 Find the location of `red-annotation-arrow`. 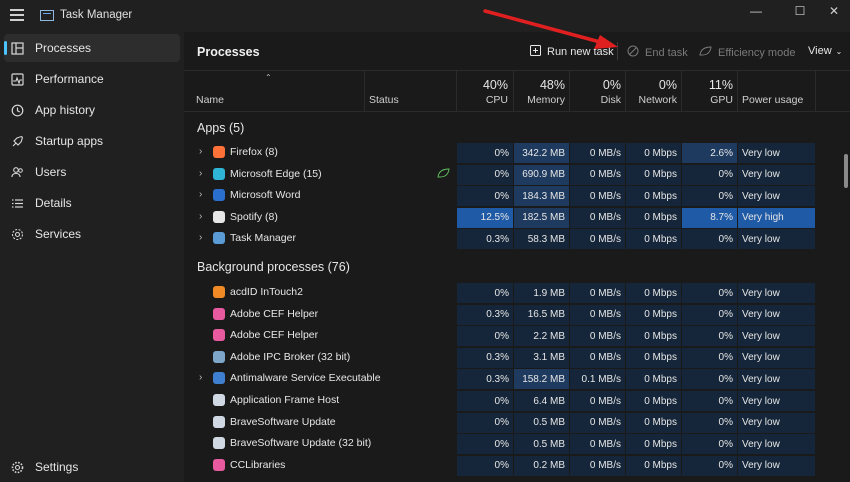

red-annotation-arrow is located at coordinates (550, 29).